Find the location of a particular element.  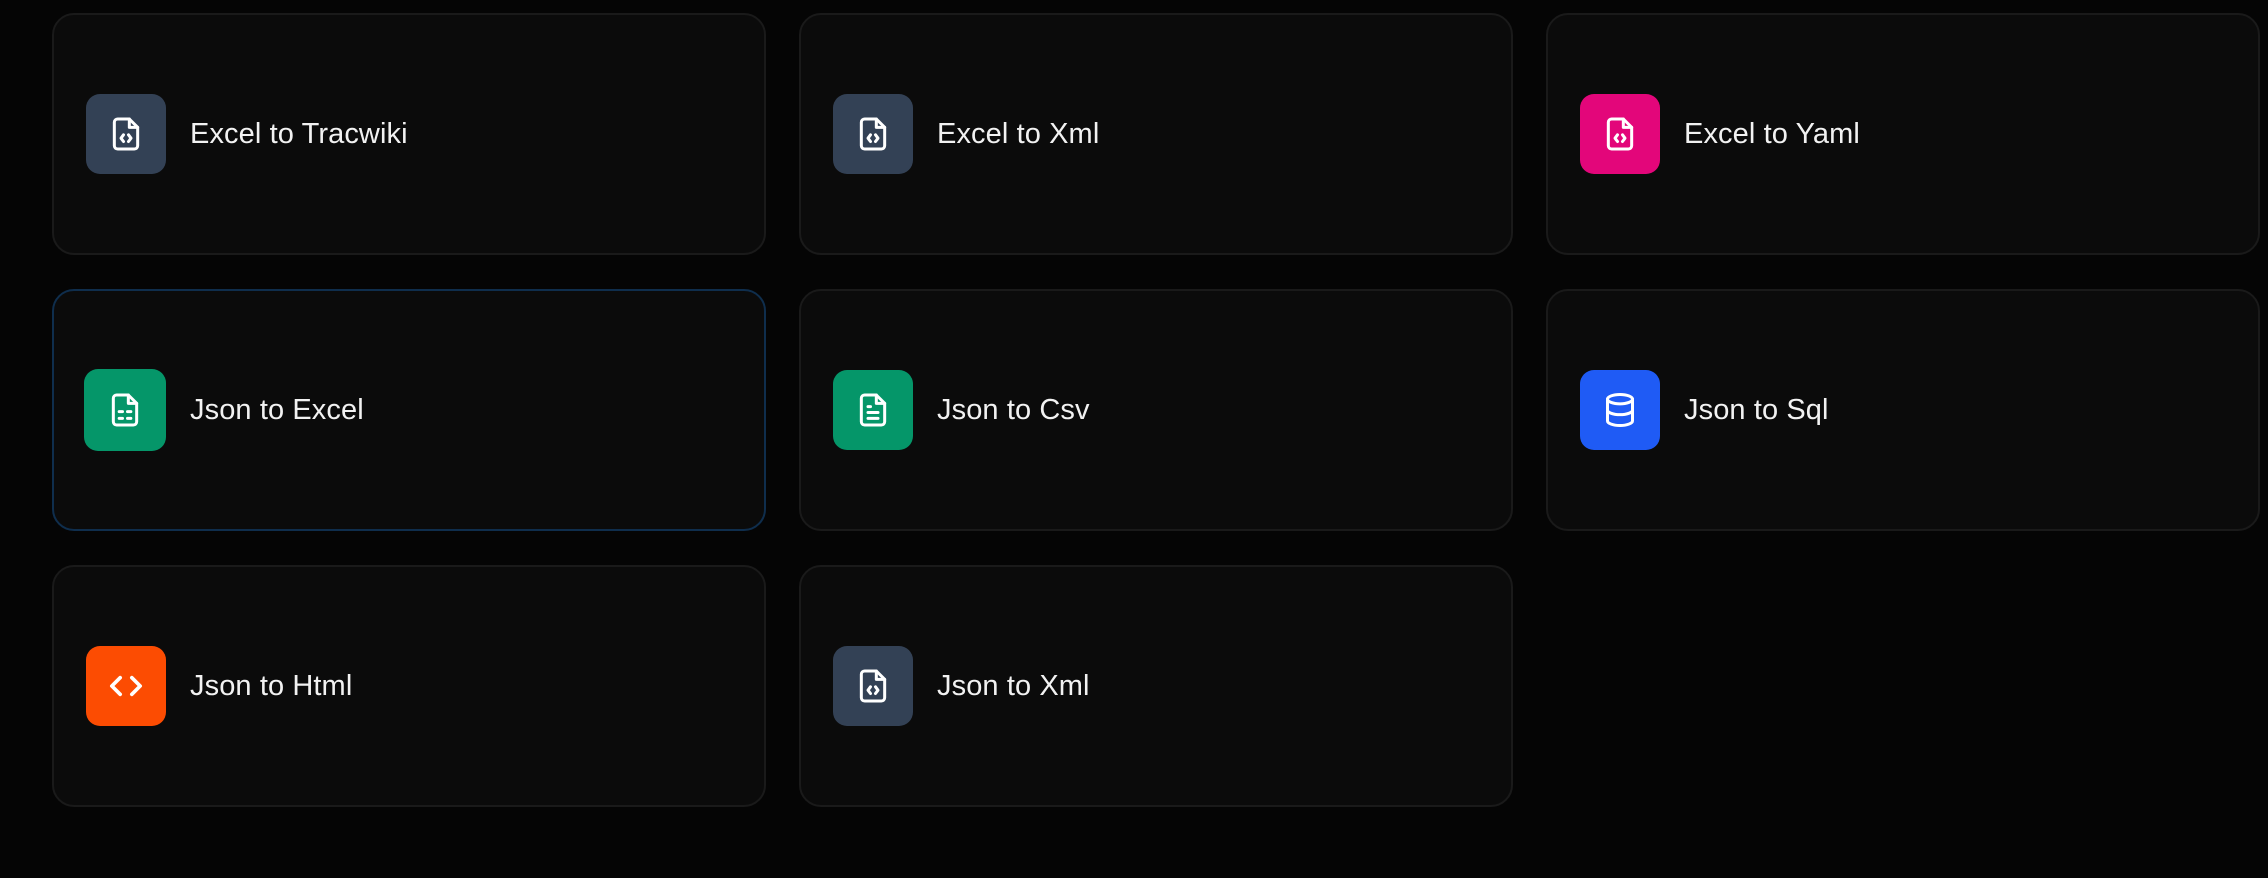

card-json-to-excel: Json to Excel is located at coordinates (409, 410).